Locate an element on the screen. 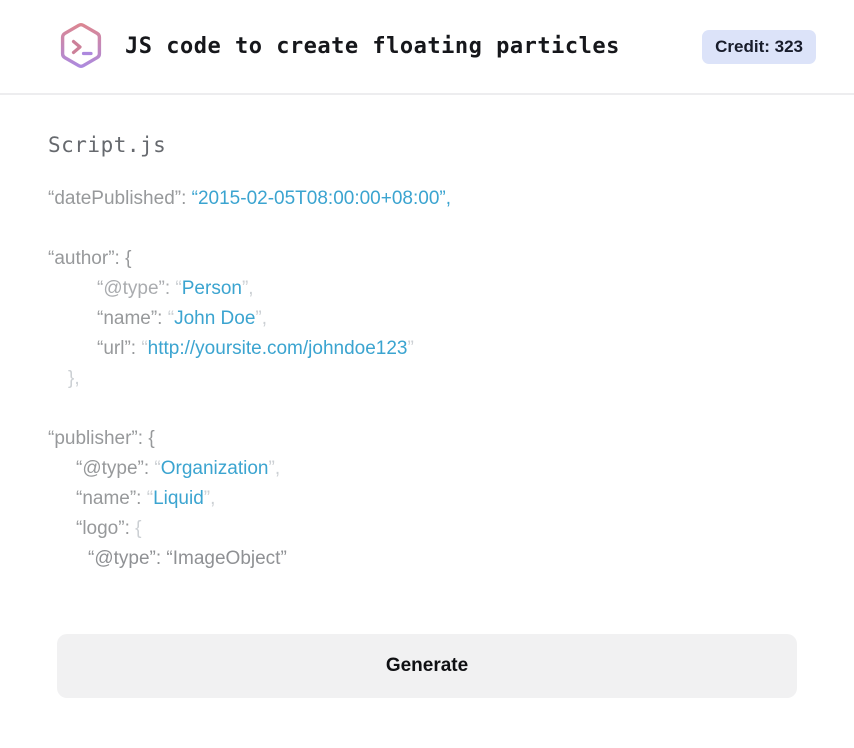 The height and width of the screenshot is (748, 854). code-token: Organization is located at coordinates (214, 468).